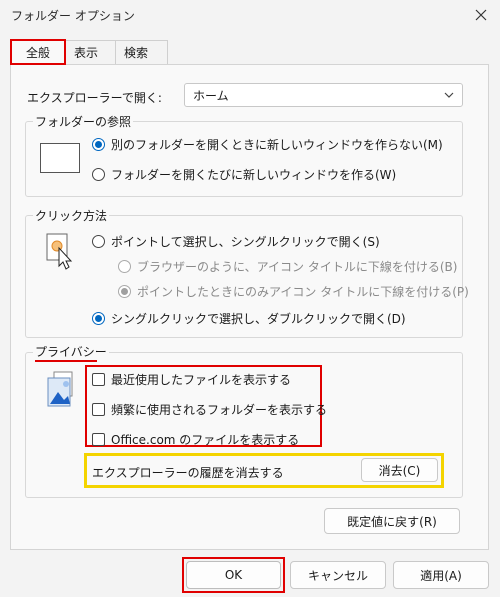 This screenshot has height=597, width=500. What do you see at coordinates (66, 361) in the screenshot?
I see `privacy-title-underline` at bounding box center [66, 361].